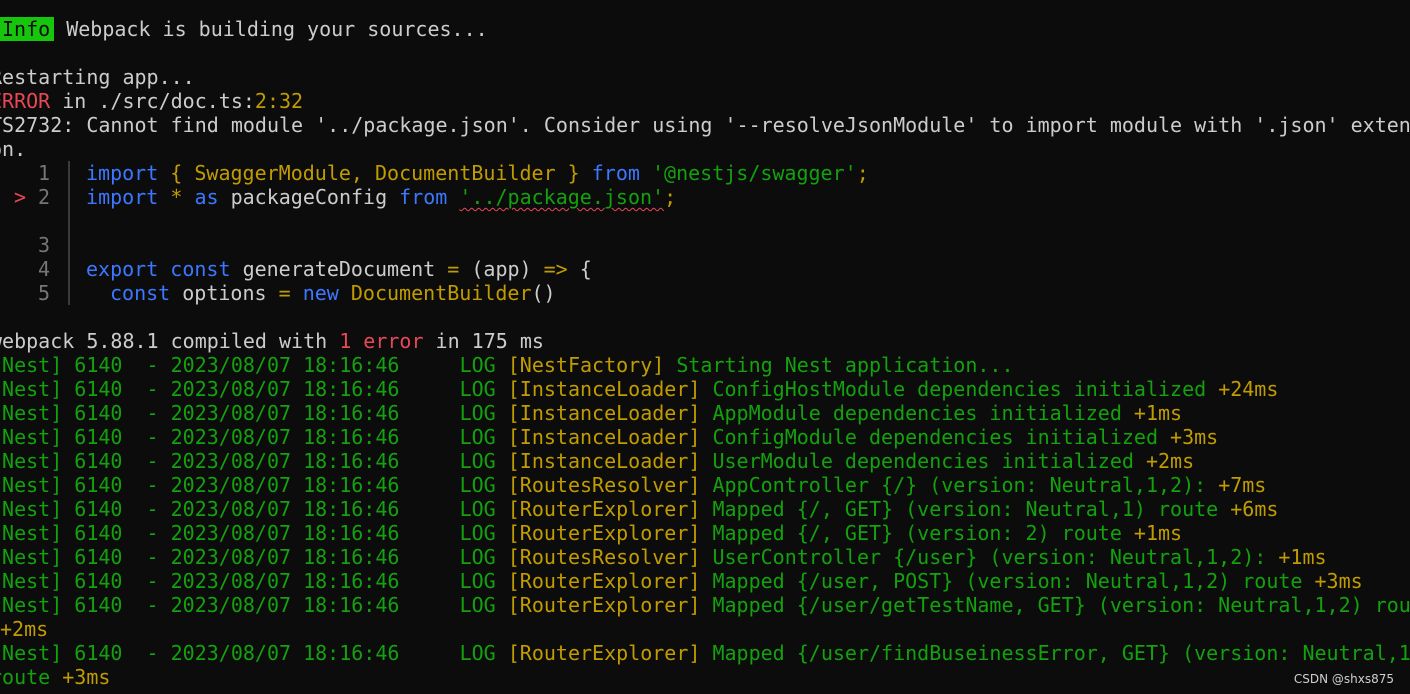  Describe the element at coordinates (1242, 485) in the screenshot. I see `log-time: +7ms` at that location.